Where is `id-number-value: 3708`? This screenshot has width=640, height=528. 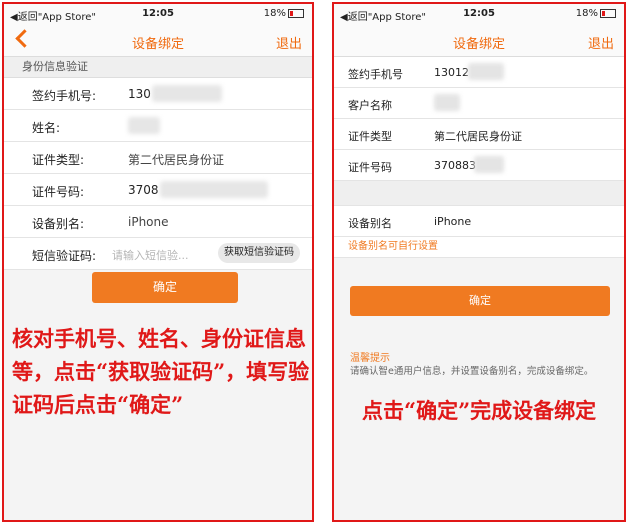
id-number-value: 3708 is located at coordinates (143, 190).